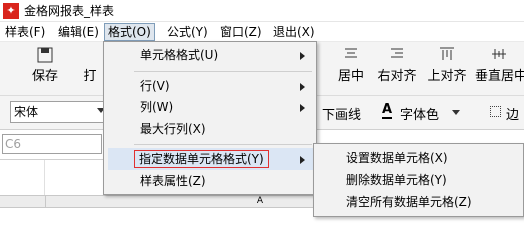  What do you see at coordinates (90, 76) in the screenshot?
I see `print-label: 打` at bounding box center [90, 76].